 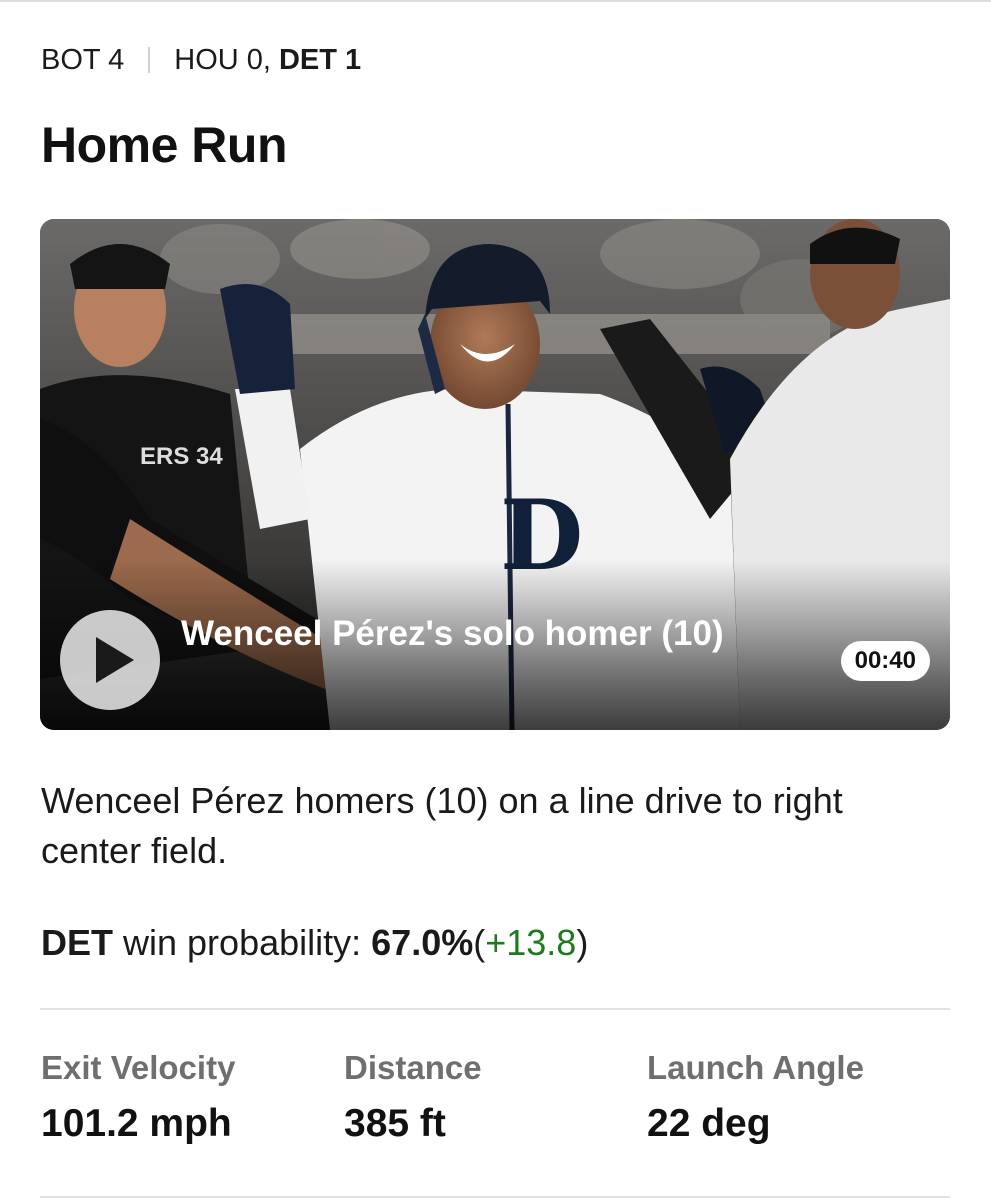 I want to click on win-probability-close-paren: ), so click(x=582, y=942).